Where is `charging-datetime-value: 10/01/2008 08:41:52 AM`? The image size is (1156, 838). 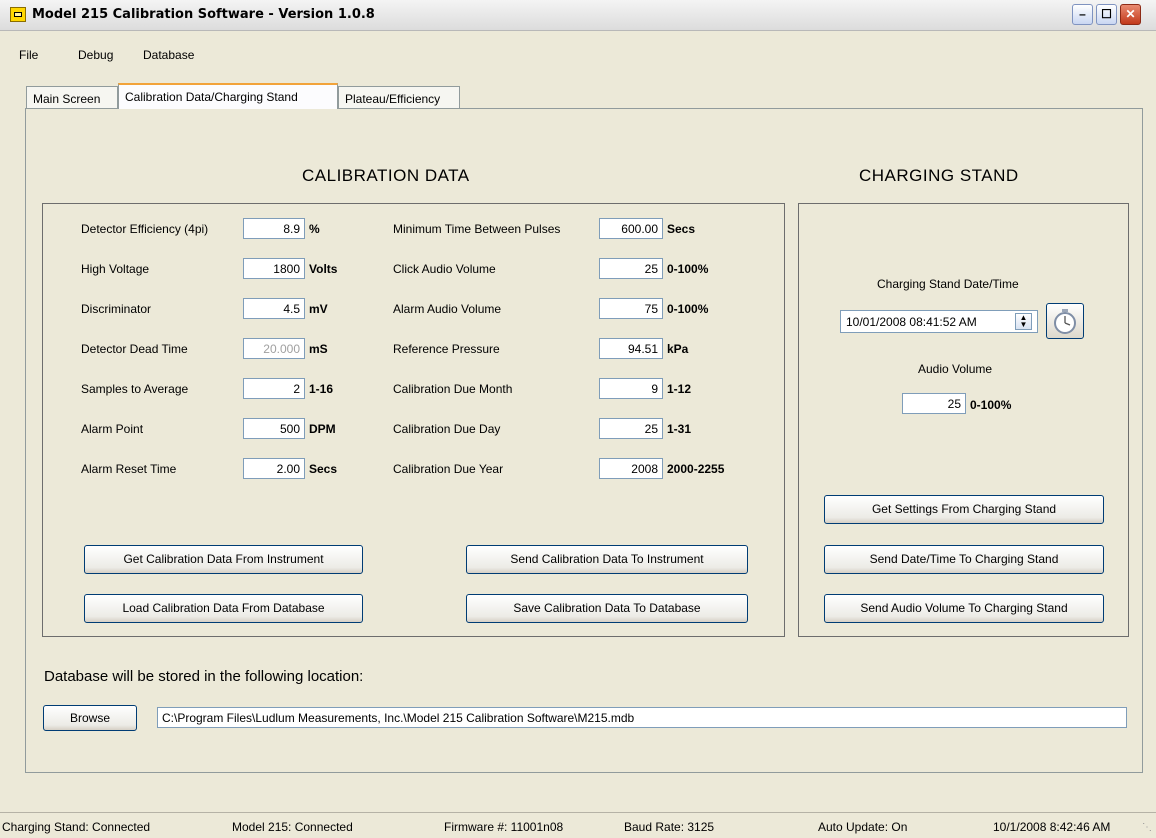 charging-datetime-value: 10/01/2008 08:41:52 AM is located at coordinates (911, 322).